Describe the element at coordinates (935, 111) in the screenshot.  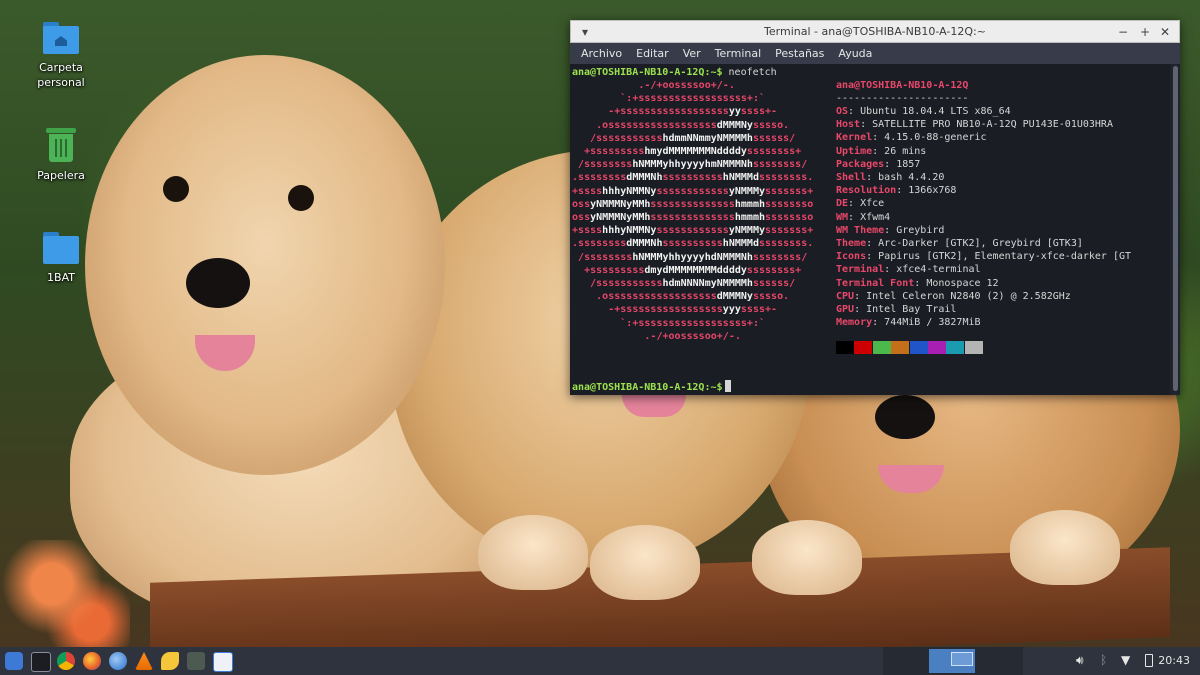
I see `info-value: Ubuntu 18.04.4 LTS x86_64` at that location.